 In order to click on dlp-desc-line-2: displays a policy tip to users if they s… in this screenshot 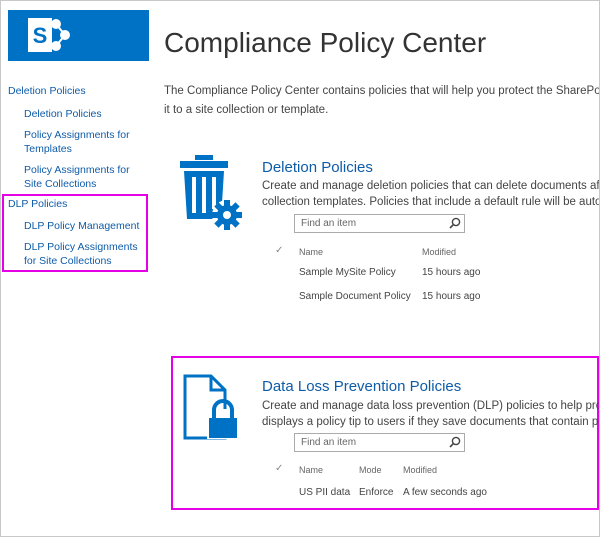, I will do `click(431, 422)`.